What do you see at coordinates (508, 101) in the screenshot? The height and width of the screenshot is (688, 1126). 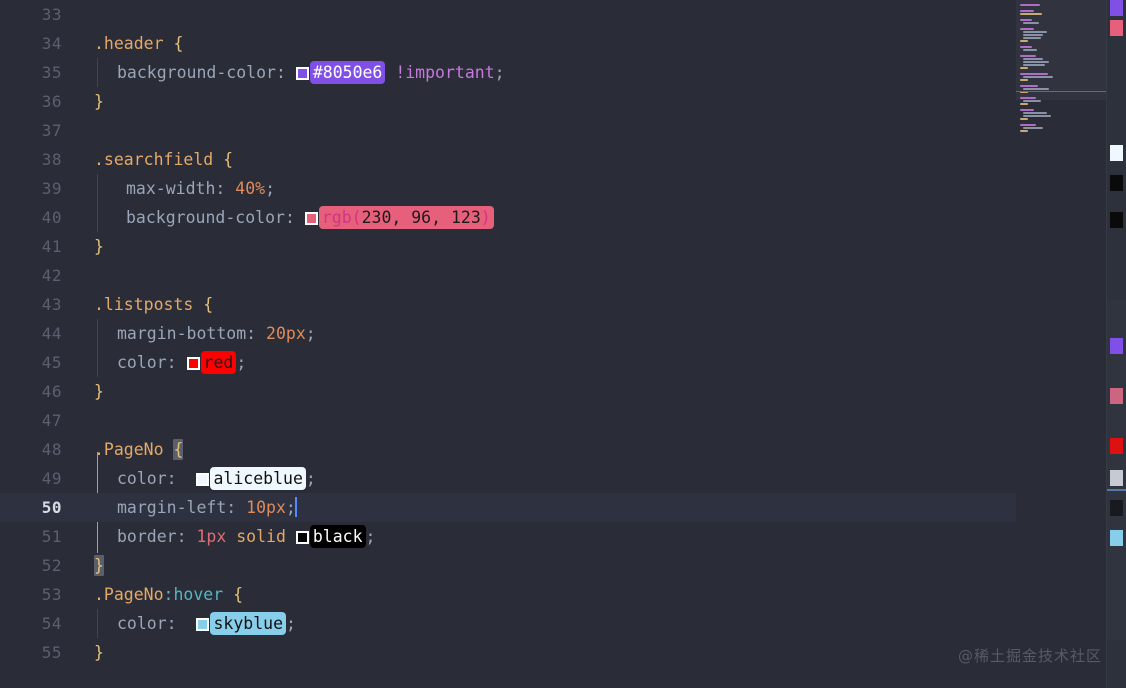 I see `code-line: 36 }` at bounding box center [508, 101].